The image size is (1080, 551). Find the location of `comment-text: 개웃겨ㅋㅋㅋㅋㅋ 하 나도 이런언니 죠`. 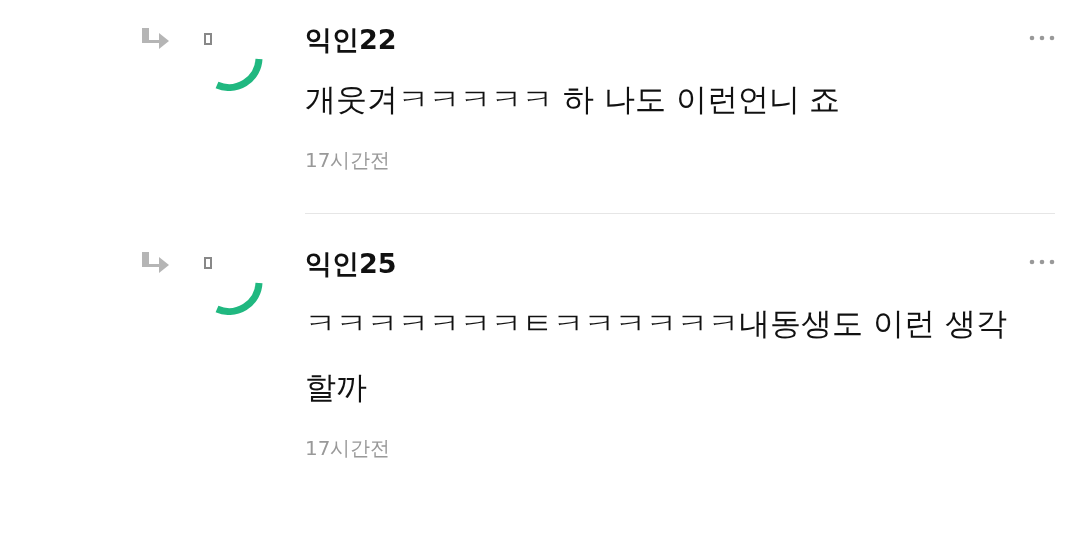

comment-text: 개웃겨ㅋㅋㅋㅋㅋ 하 나도 이런언니 죠 is located at coordinates (573, 99).